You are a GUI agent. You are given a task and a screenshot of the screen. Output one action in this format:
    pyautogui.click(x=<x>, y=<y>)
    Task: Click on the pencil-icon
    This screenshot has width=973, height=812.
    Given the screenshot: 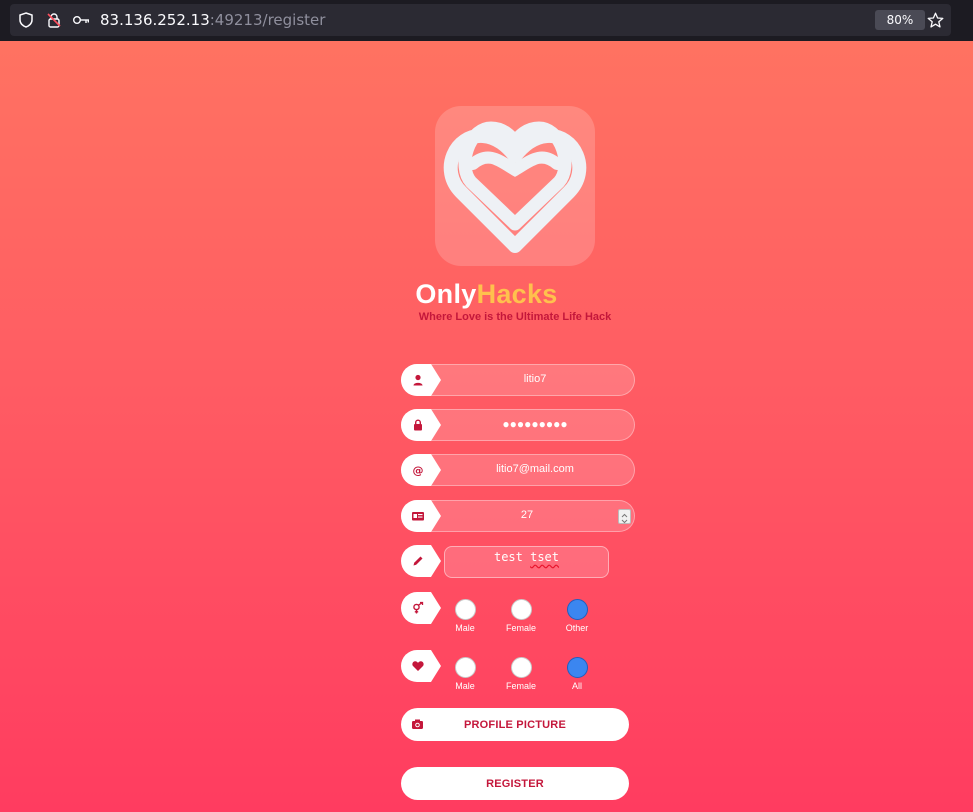 What is the action you would take?
    pyautogui.click(x=418, y=561)
    